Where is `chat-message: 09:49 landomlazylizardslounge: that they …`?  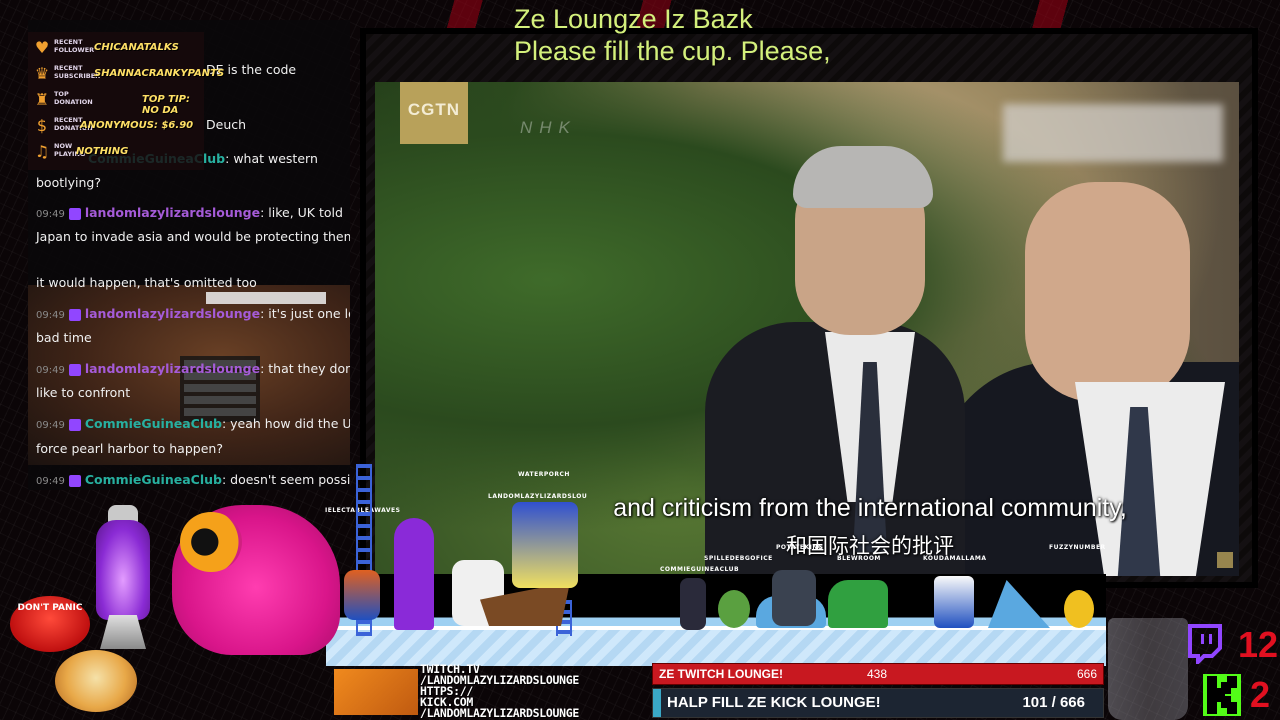
chat-message: 09:49 landomlazylizardslounge: that they … is located at coordinates (193, 368).